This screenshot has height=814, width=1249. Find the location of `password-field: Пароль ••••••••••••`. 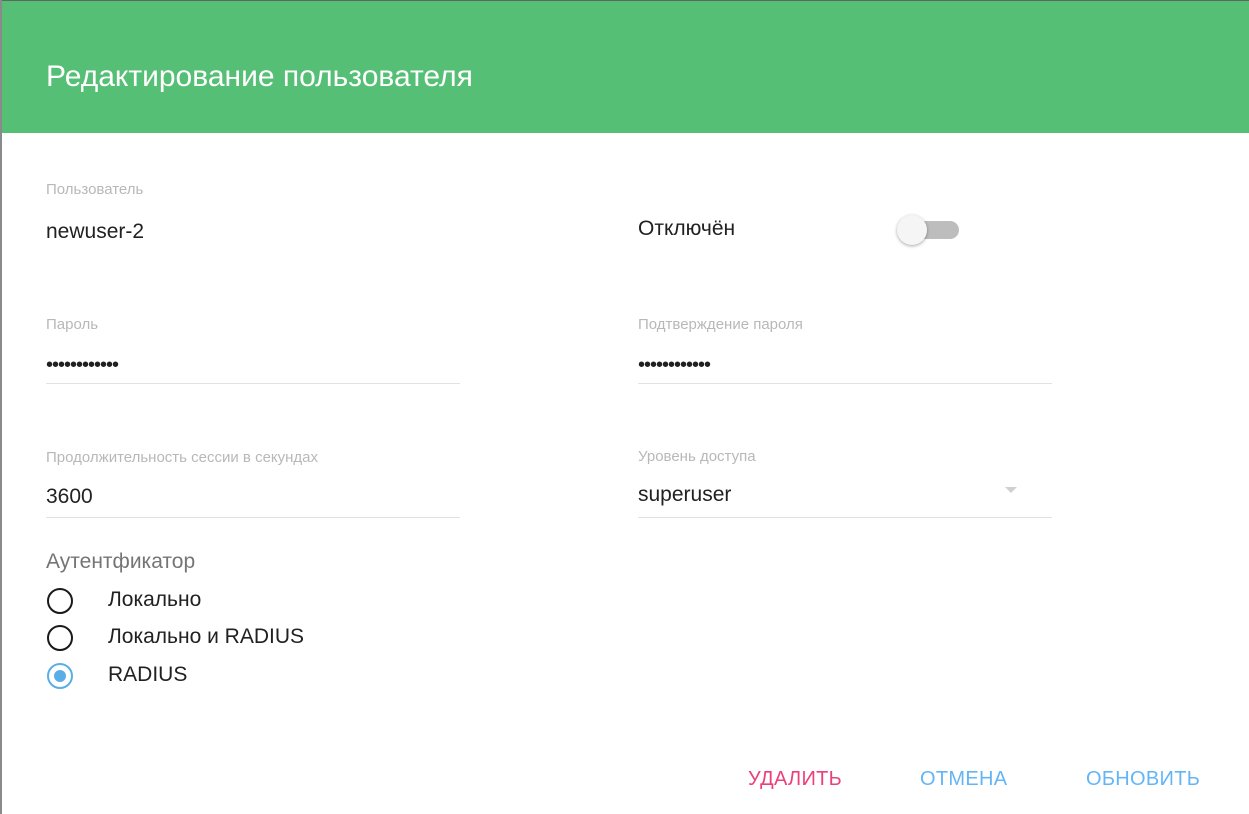

password-field: Пароль •••••••••••• is located at coordinates (253, 350).